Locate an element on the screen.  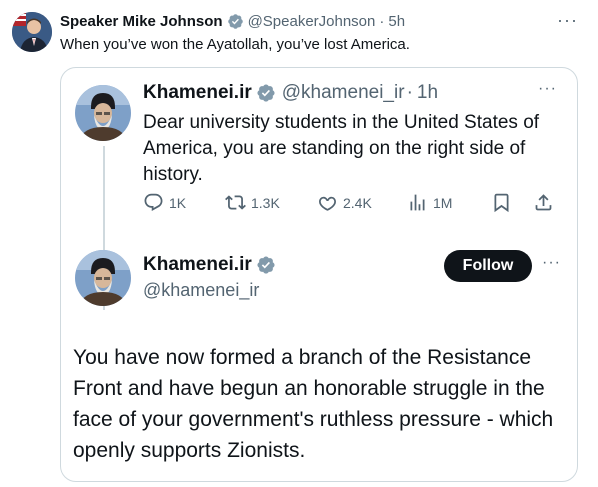
quote2-avatar is located at coordinates (103, 278).